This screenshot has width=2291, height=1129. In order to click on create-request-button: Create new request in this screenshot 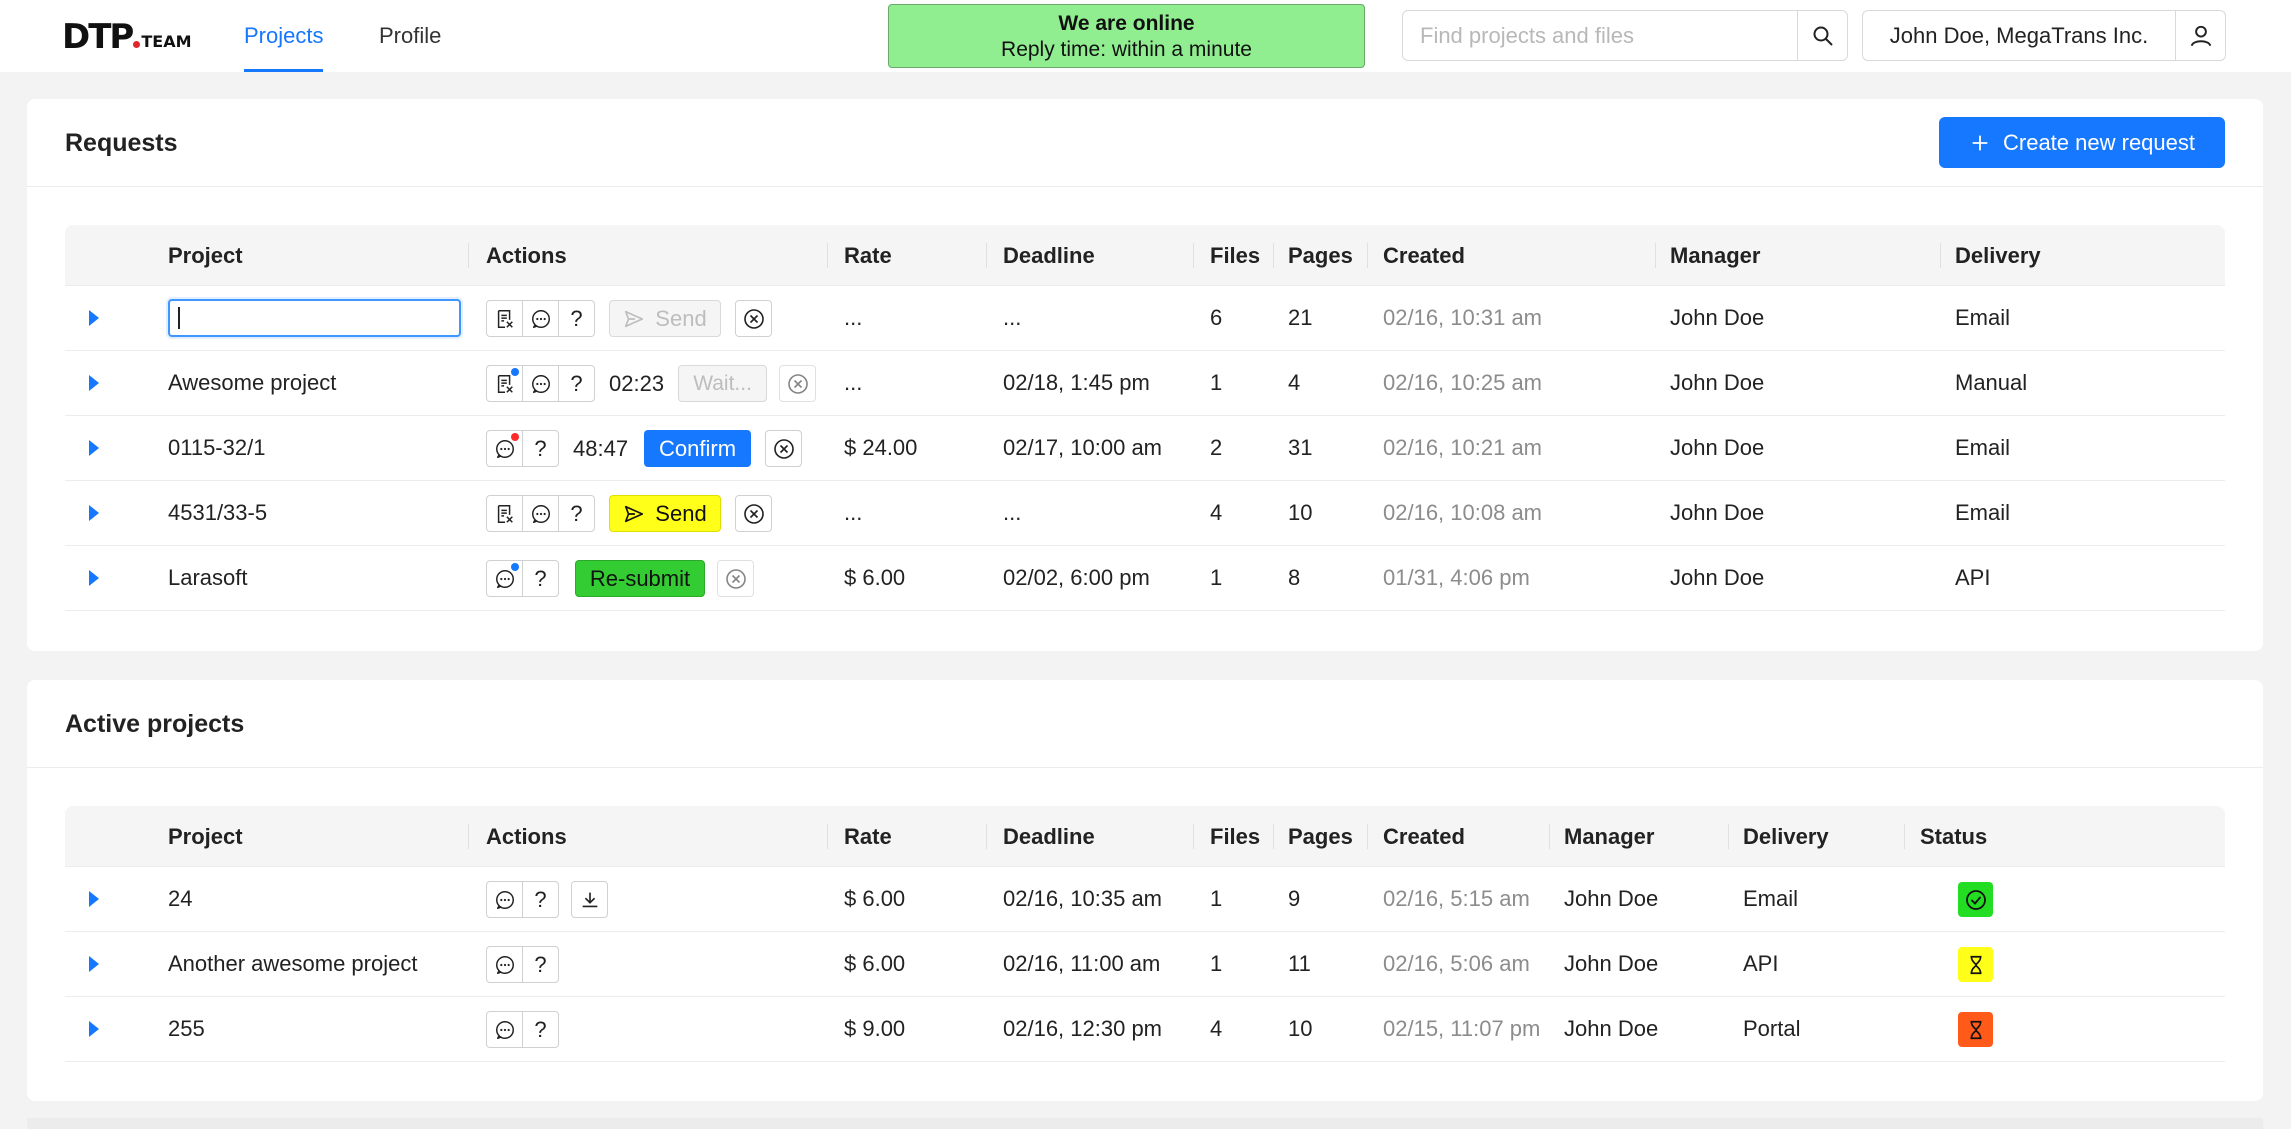, I will do `click(2082, 142)`.